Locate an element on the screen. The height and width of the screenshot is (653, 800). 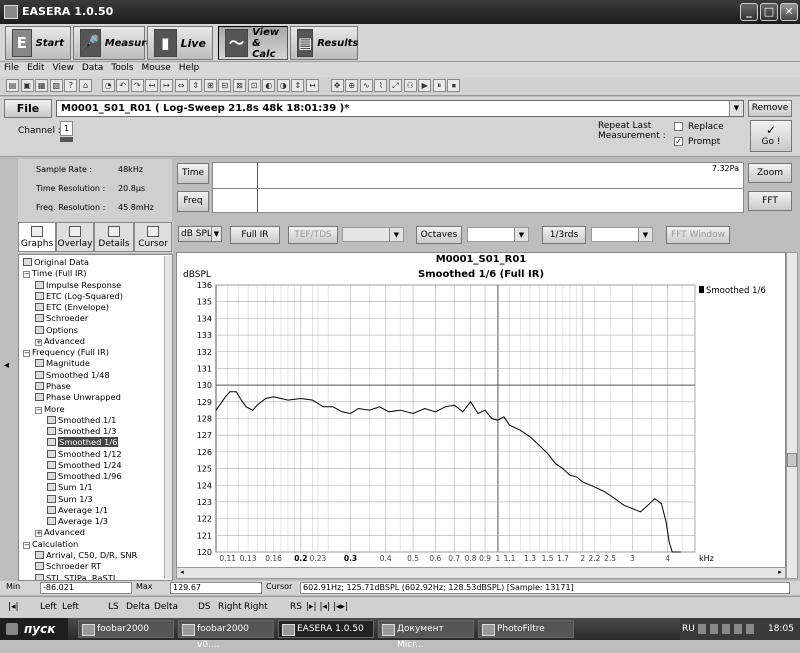
tree-item: Arrival, C50, D/R, SNR is located at coordinates (86, 555).